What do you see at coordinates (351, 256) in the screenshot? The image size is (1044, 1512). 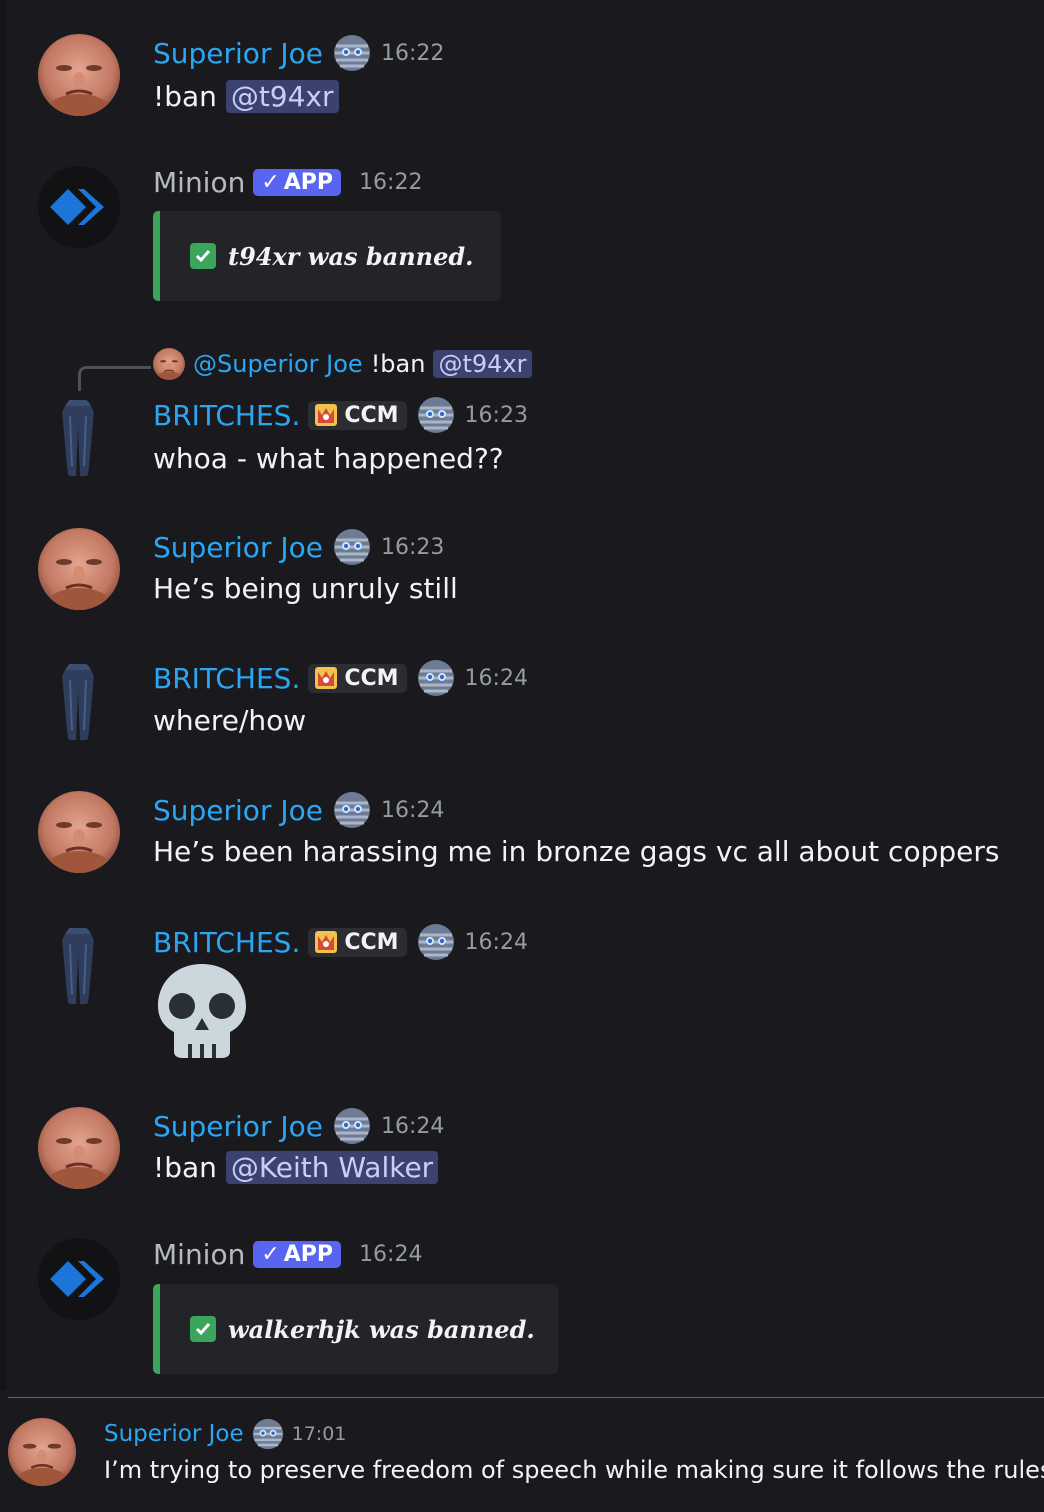 I see `embed-text: t94xr was banned.` at bounding box center [351, 256].